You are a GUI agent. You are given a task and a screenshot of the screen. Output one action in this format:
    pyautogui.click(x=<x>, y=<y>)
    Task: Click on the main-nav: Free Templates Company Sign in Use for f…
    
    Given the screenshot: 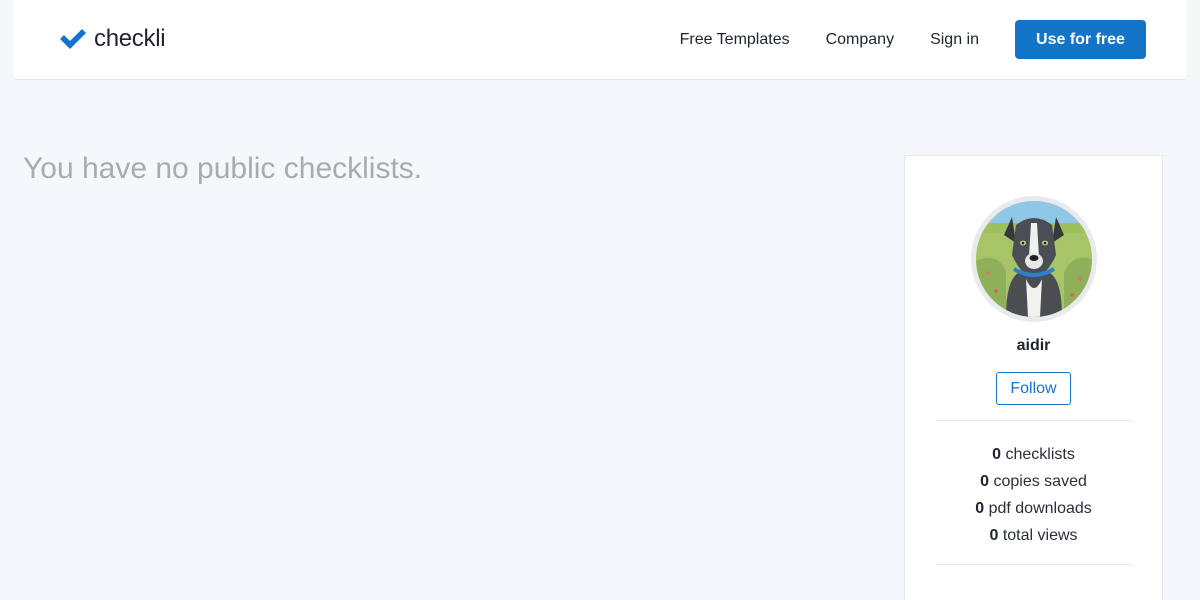 What is the action you would take?
    pyautogui.click(x=913, y=39)
    